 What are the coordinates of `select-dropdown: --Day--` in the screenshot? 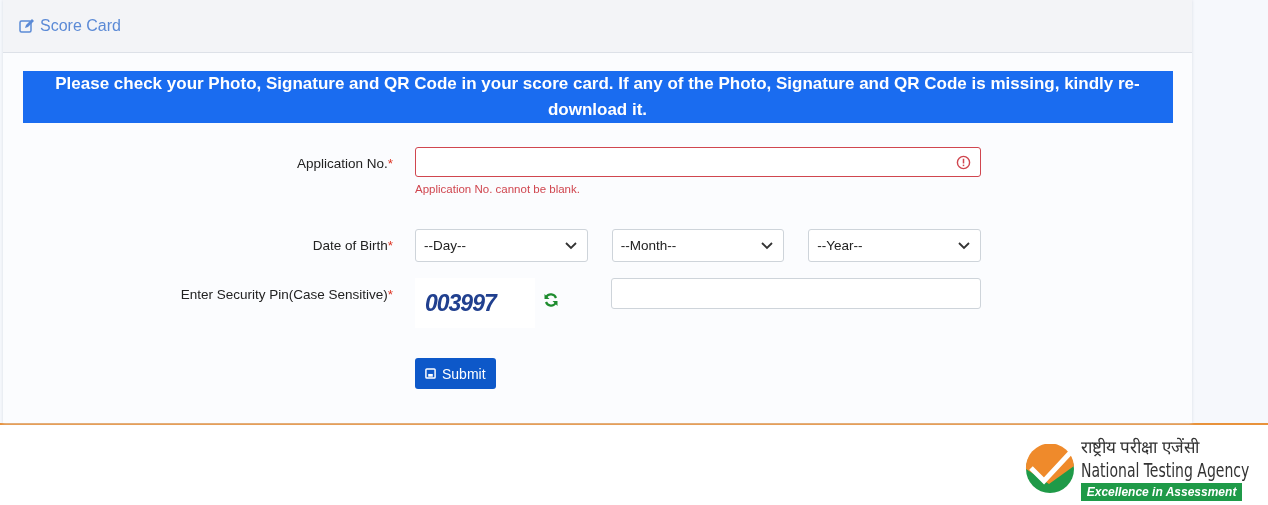 It's located at (501, 245).